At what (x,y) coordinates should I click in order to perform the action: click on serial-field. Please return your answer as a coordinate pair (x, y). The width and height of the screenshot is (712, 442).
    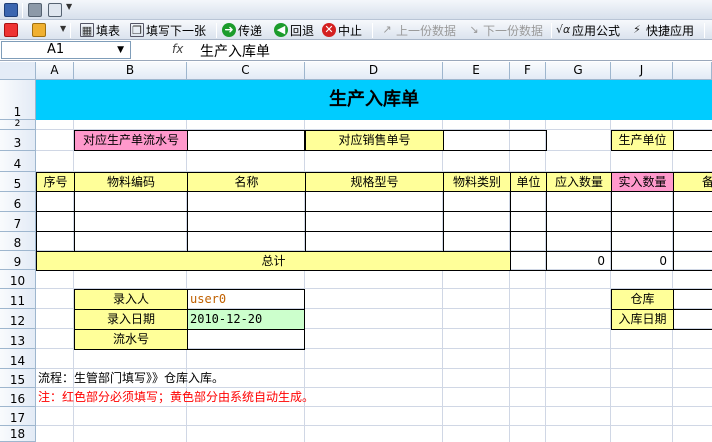
    Looking at the image, I should click on (246, 339).